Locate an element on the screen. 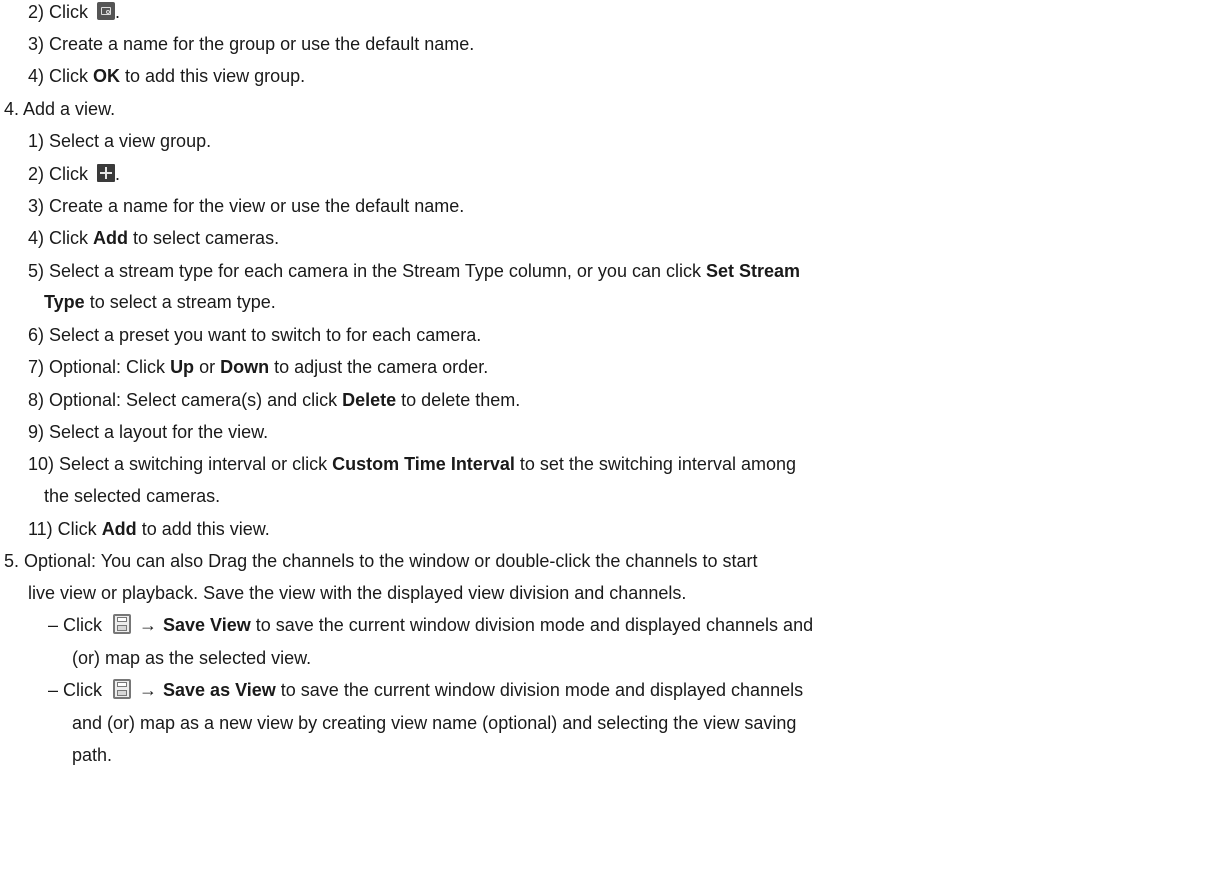 The width and height of the screenshot is (1214, 875). step-4-10-cont: the selected cameras. is located at coordinates (132, 496).